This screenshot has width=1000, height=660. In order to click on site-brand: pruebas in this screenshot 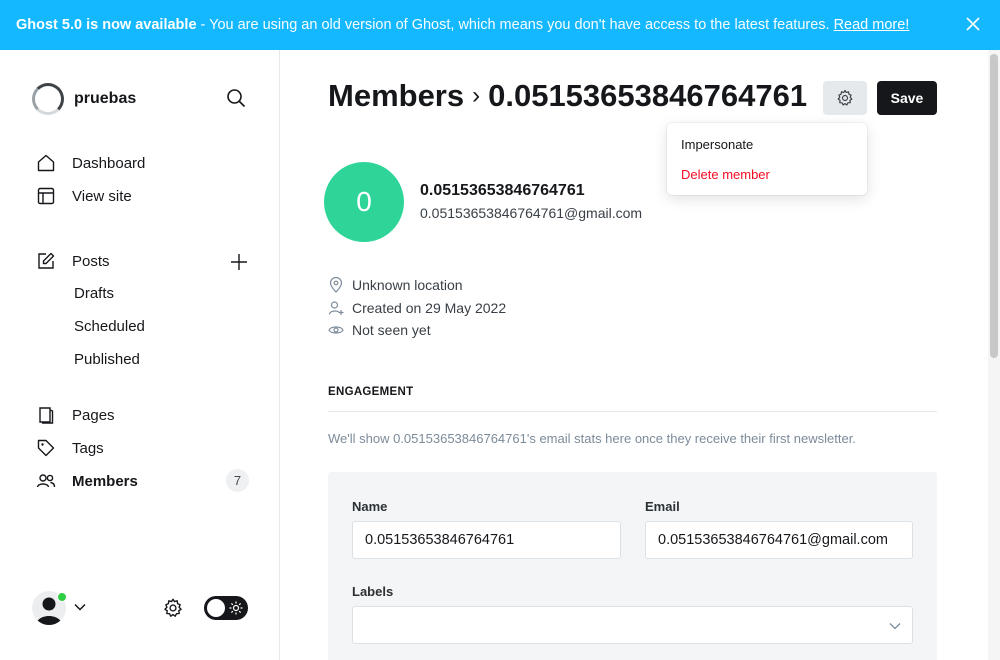, I will do `click(84, 99)`.